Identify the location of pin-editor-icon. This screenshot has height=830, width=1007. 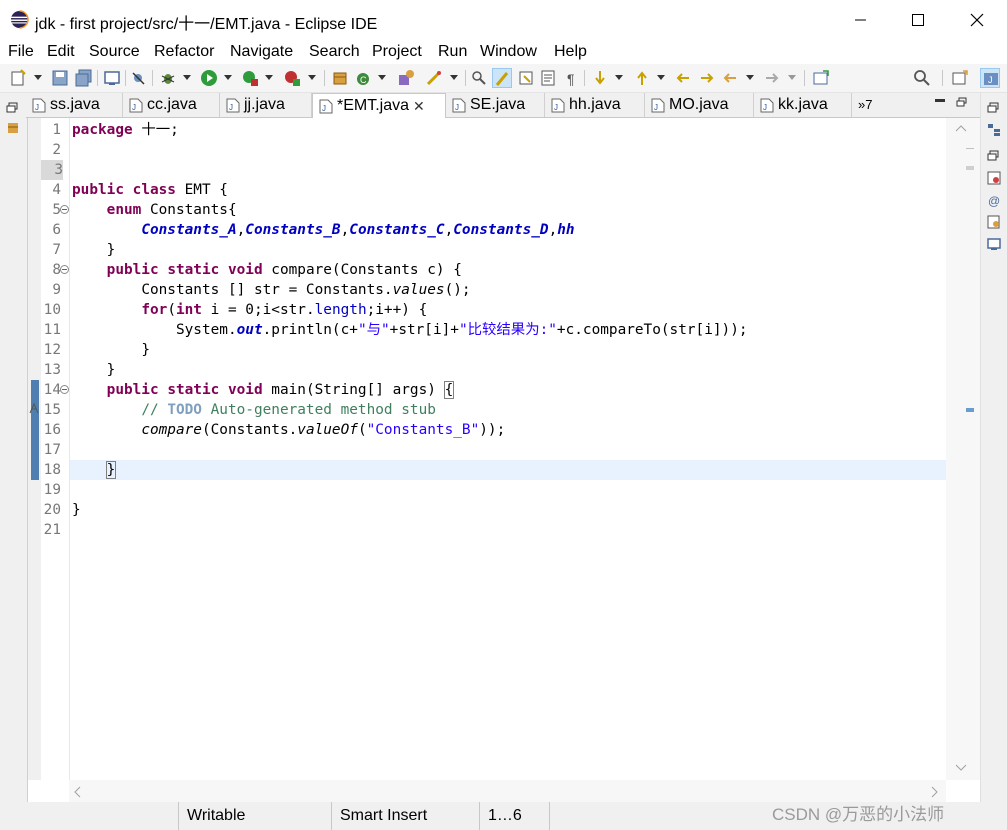
(821, 78).